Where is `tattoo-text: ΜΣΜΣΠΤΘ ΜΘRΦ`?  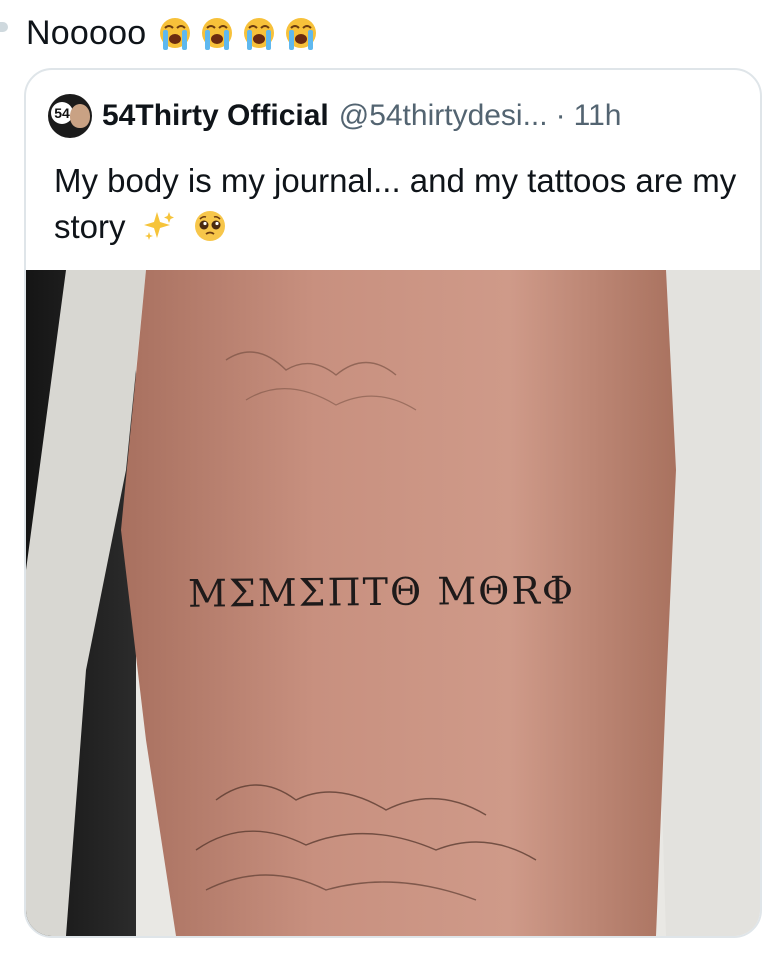
tattoo-text: ΜΣΜΣΠΤΘ ΜΘRΦ is located at coordinates (381, 592).